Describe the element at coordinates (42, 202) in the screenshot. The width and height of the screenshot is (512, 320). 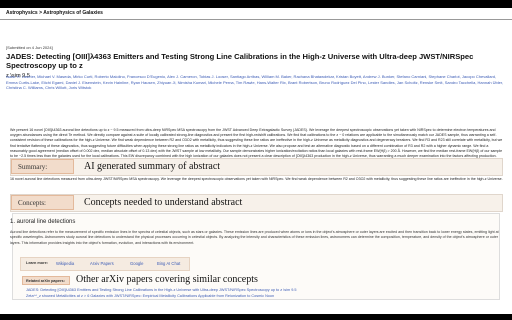
I see `concepts-label: Concepts:` at that location.